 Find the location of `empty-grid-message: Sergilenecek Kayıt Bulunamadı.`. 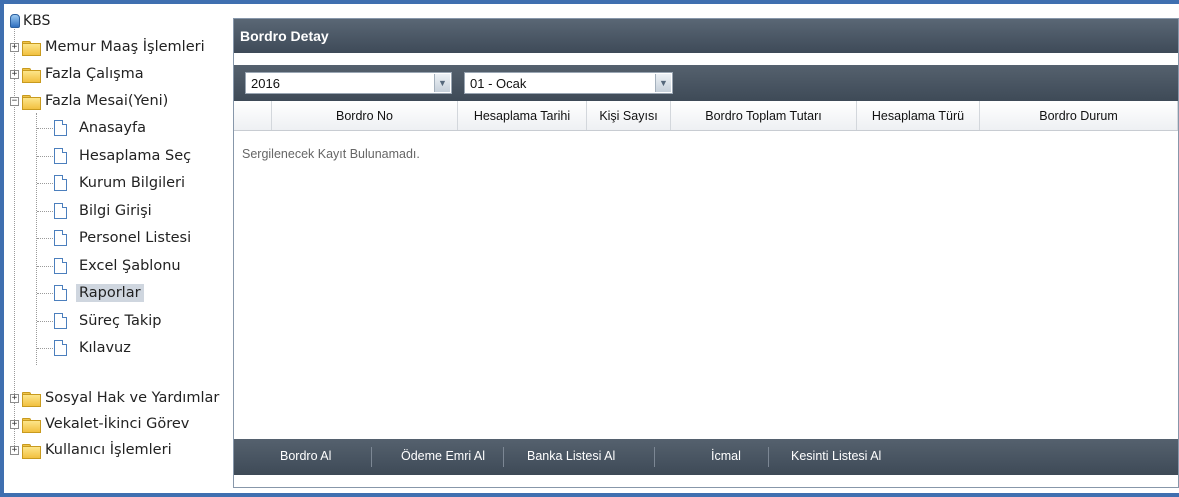

empty-grid-message: Sergilenecek Kayıt Bulunamadı. is located at coordinates (331, 154).